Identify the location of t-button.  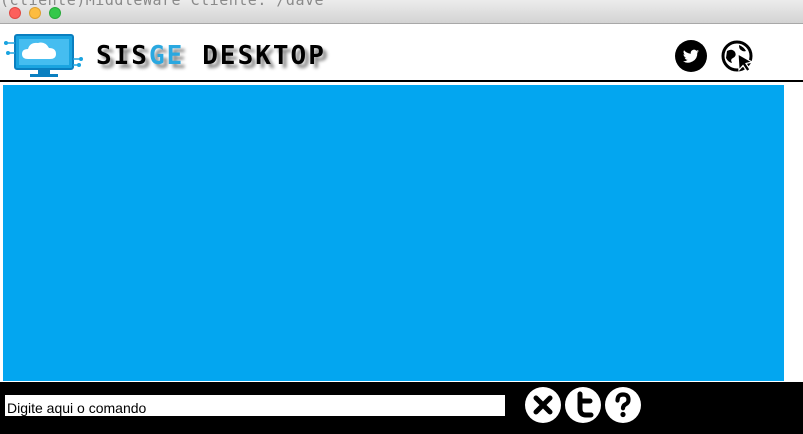
(583, 405).